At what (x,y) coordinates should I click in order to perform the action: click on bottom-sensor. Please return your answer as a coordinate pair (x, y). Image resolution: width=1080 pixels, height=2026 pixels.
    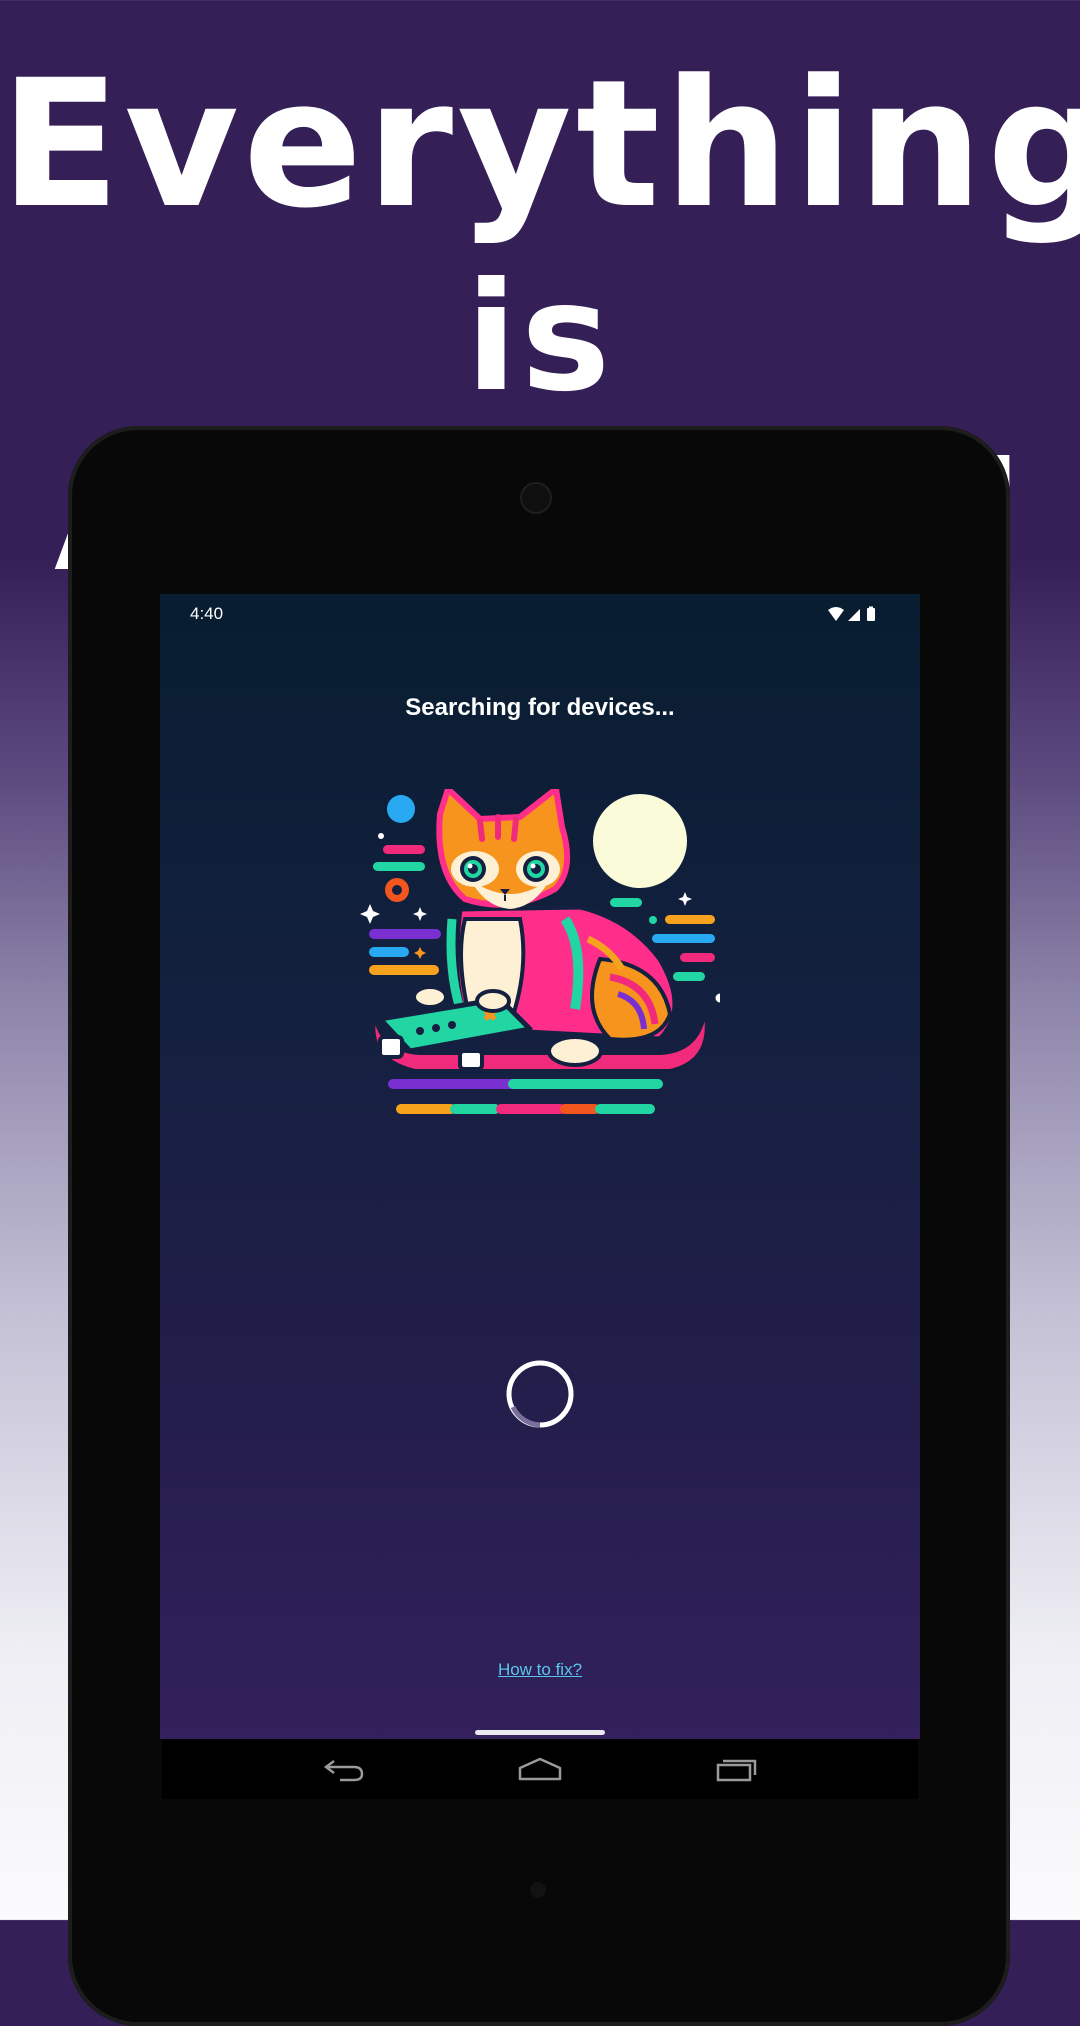
    Looking at the image, I should click on (538, 1890).